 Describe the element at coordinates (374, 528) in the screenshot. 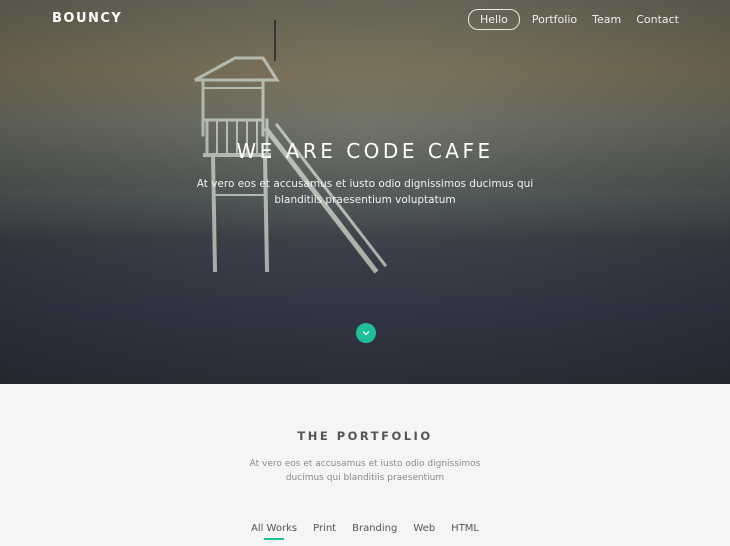

I see `filter-branding: Branding` at that location.